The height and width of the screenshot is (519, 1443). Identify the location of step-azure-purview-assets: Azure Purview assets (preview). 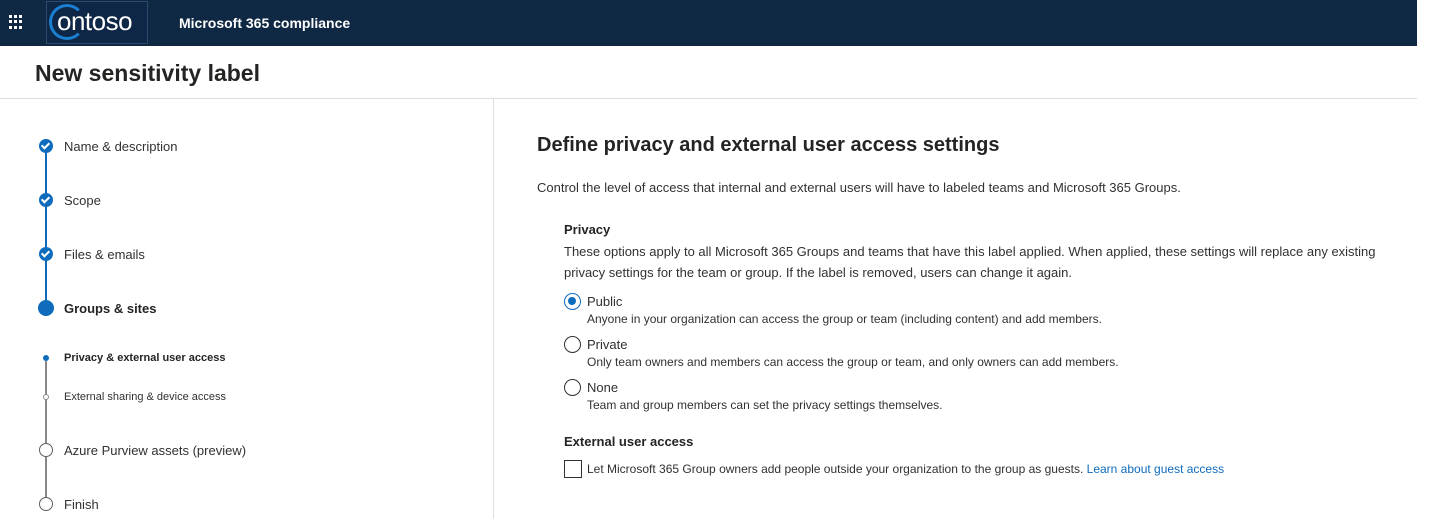
(155, 450).